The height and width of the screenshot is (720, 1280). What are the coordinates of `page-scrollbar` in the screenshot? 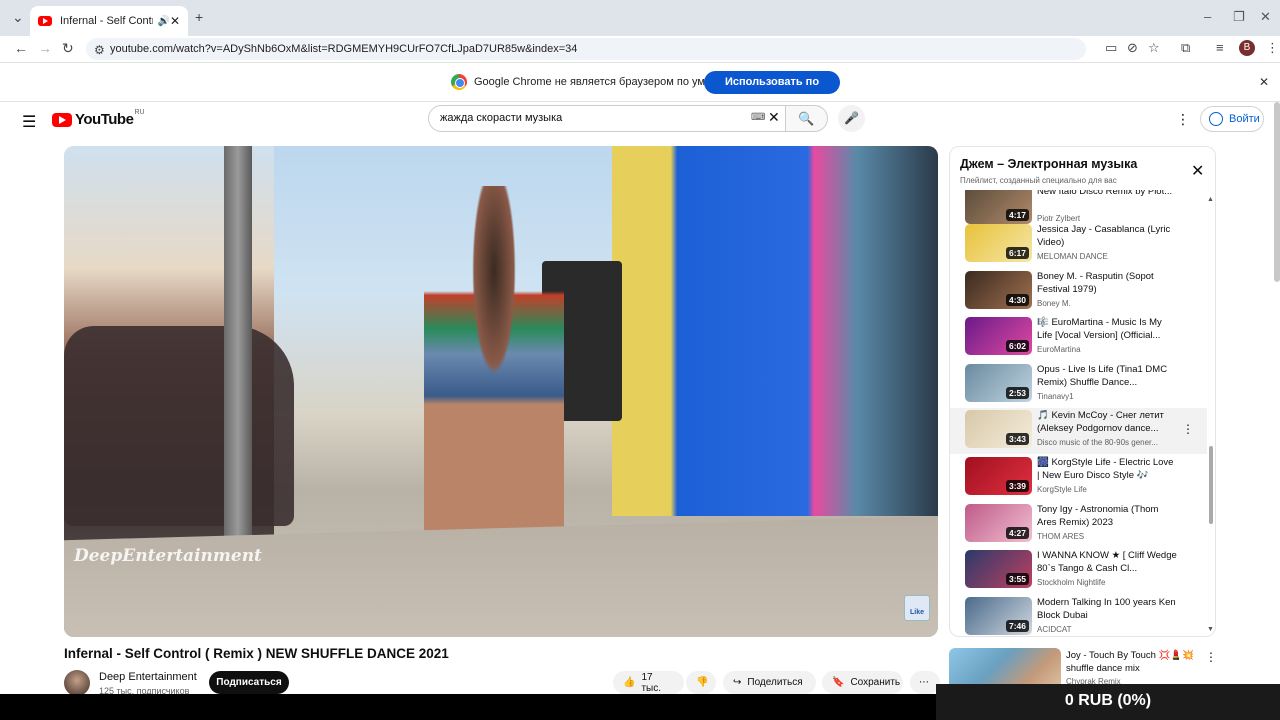 It's located at (1277, 192).